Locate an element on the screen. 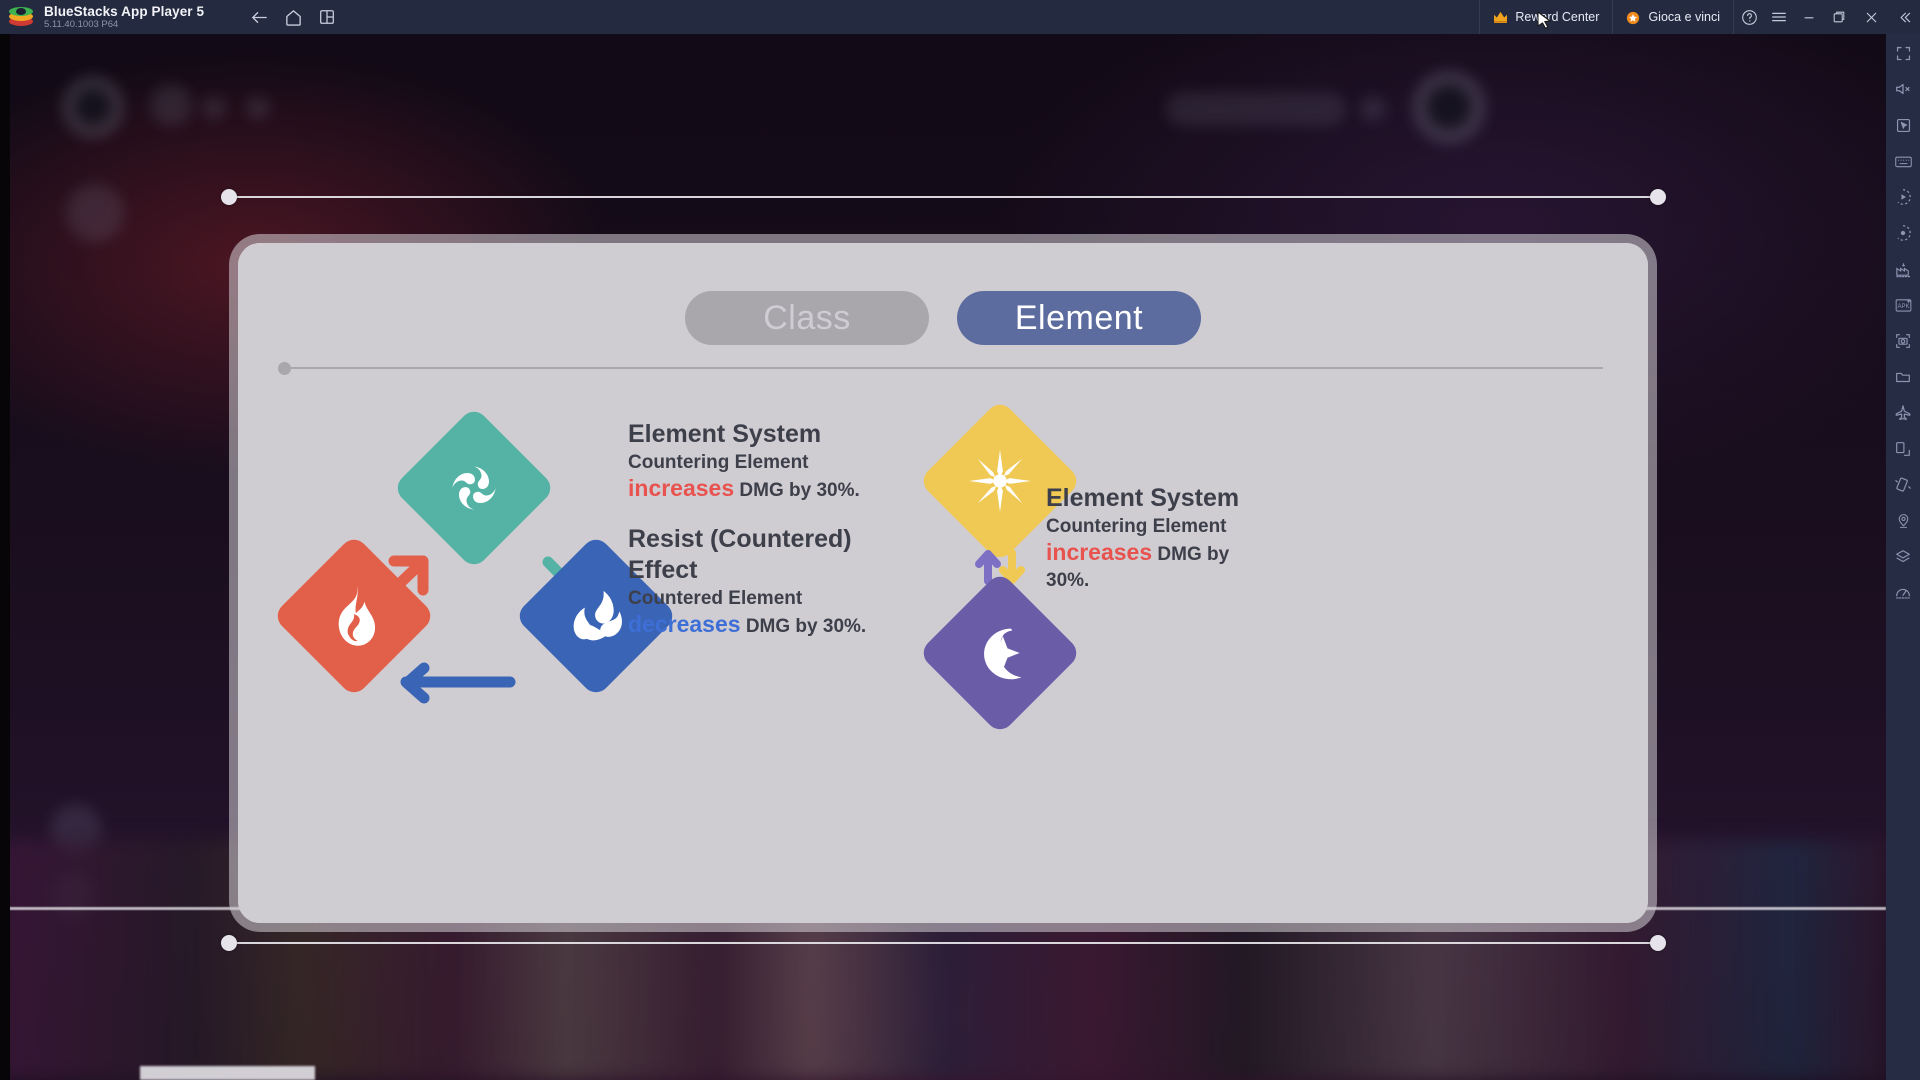 Image resolution: width=1920 pixels, height=1080 pixels. selection-handle-top-left is located at coordinates (229, 197).